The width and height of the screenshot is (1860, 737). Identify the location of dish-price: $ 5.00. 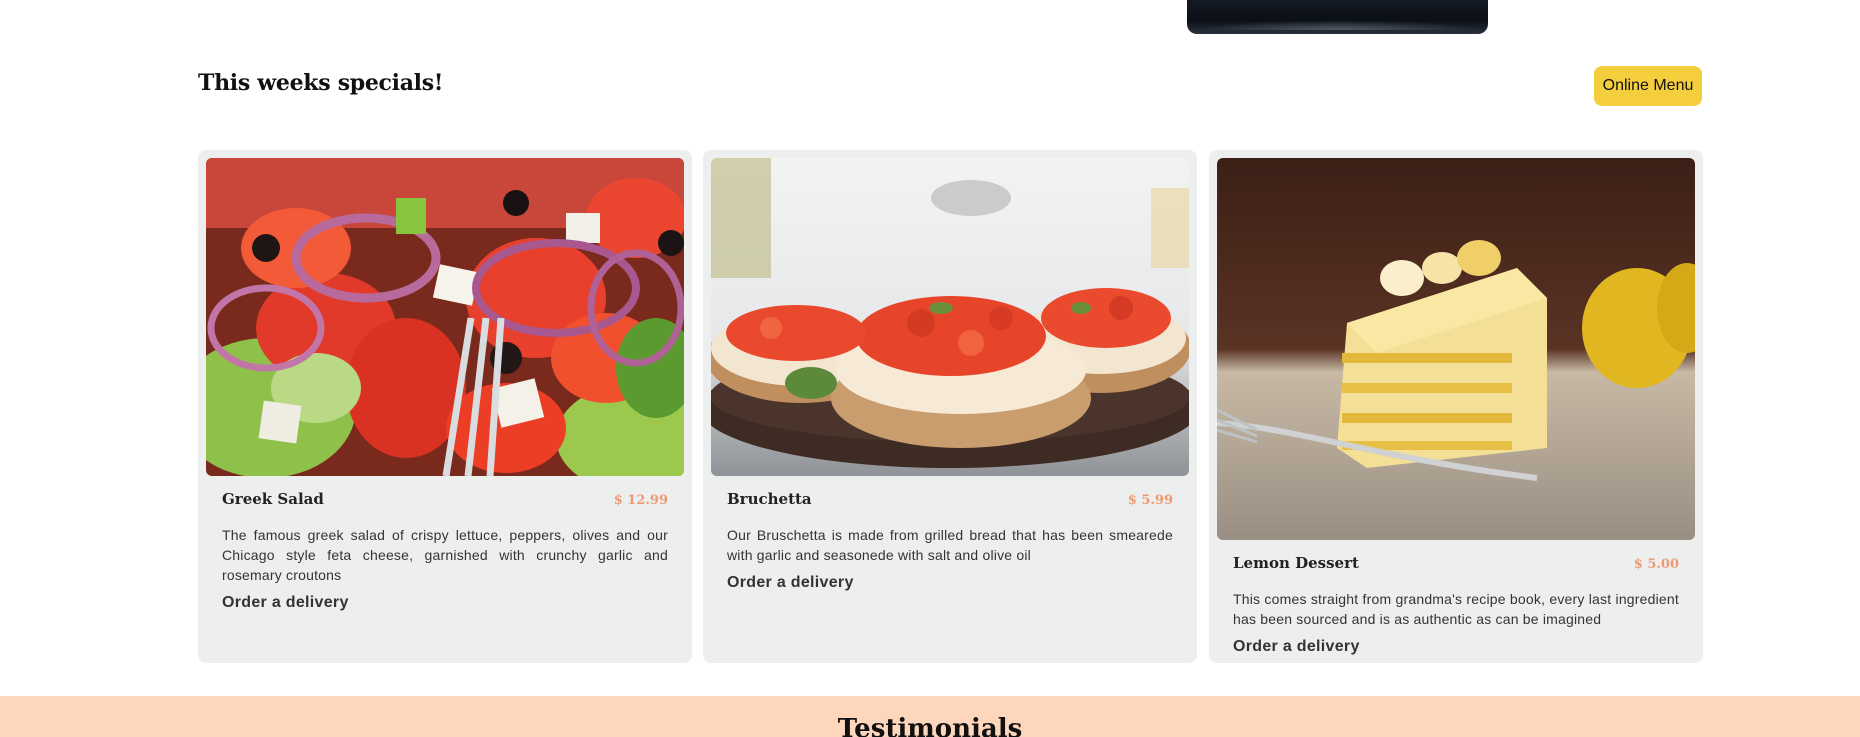
(1656, 564).